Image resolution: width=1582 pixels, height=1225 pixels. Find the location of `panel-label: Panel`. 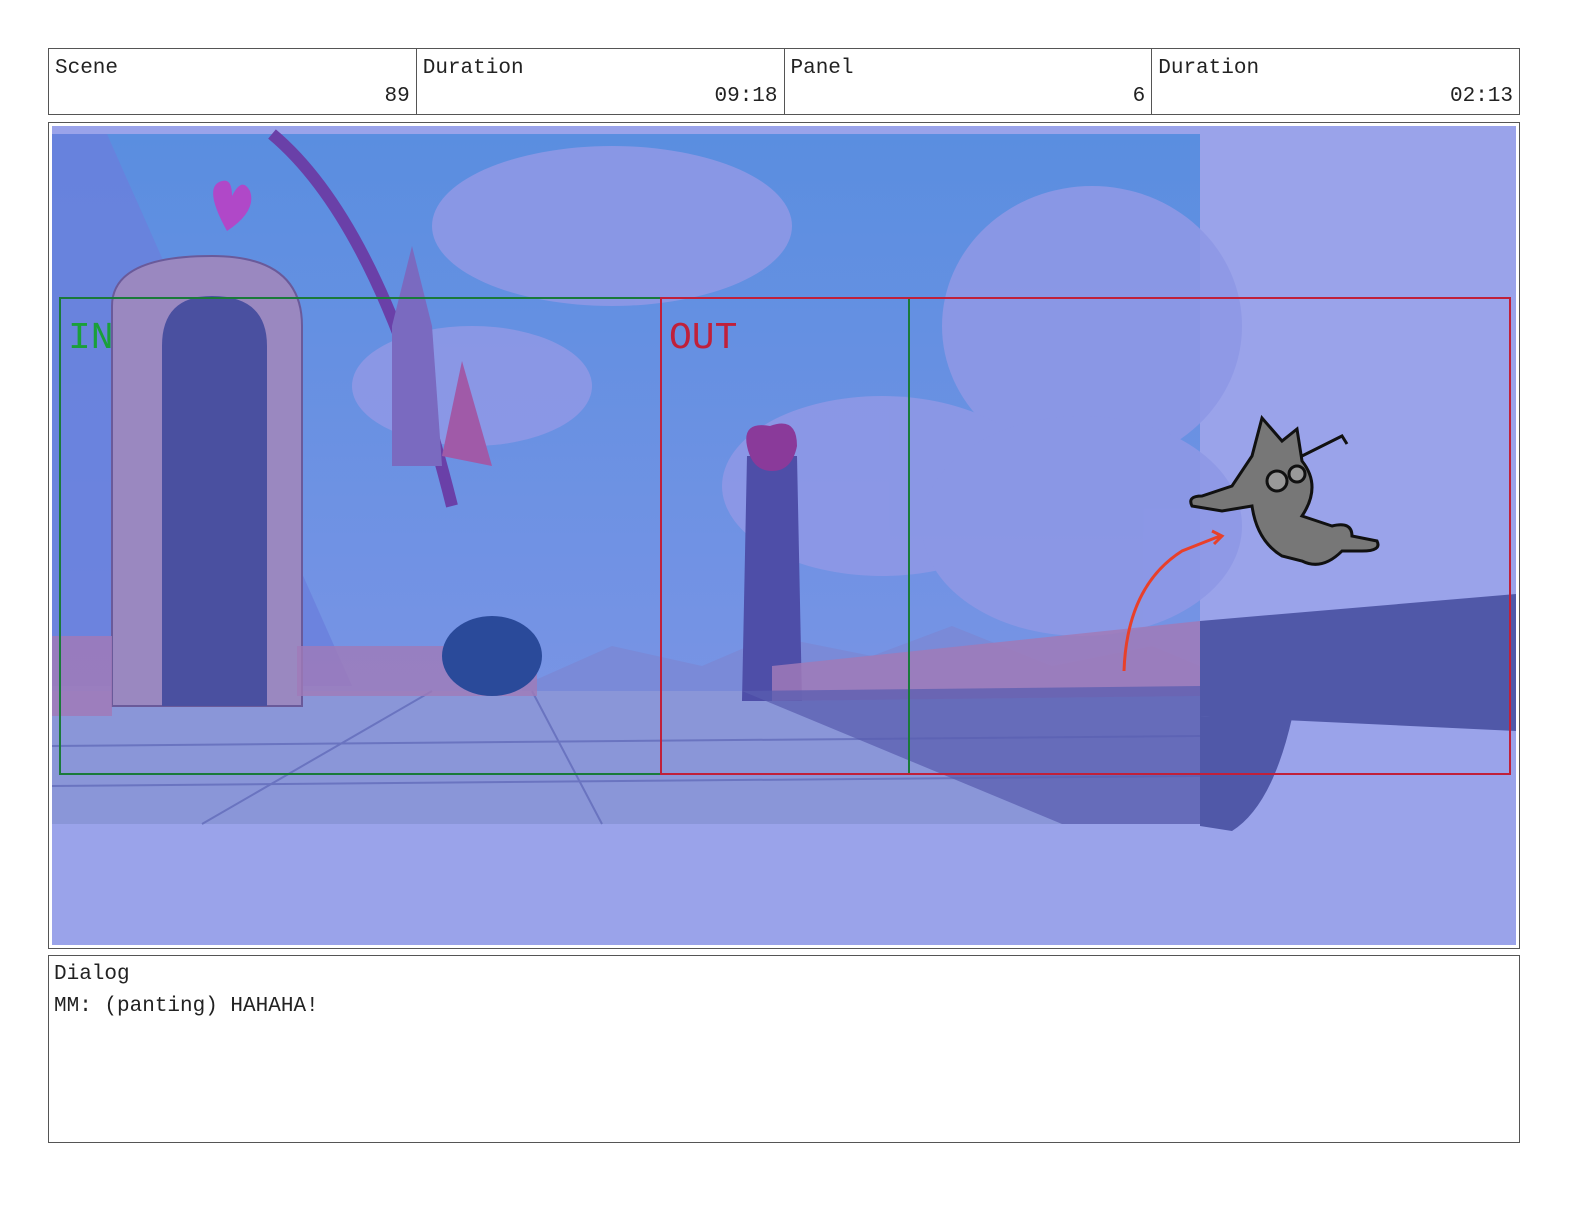

panel-label: Panel is located at coordinates (822, 68).